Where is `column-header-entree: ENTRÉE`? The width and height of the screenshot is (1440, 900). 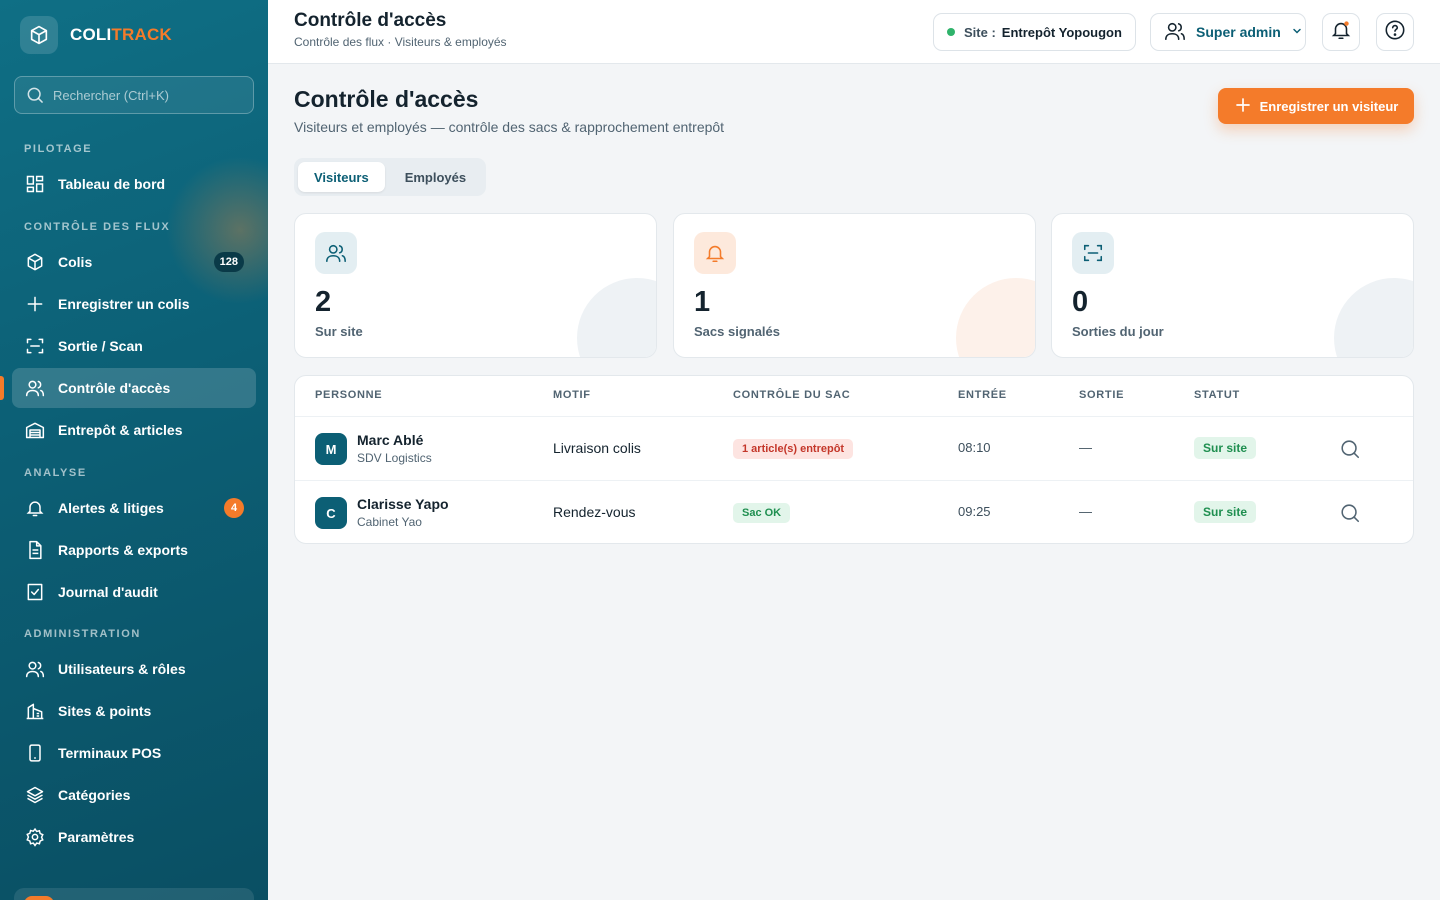 column-header-entree: ENTRÉE is located at coordinates (982, 395).